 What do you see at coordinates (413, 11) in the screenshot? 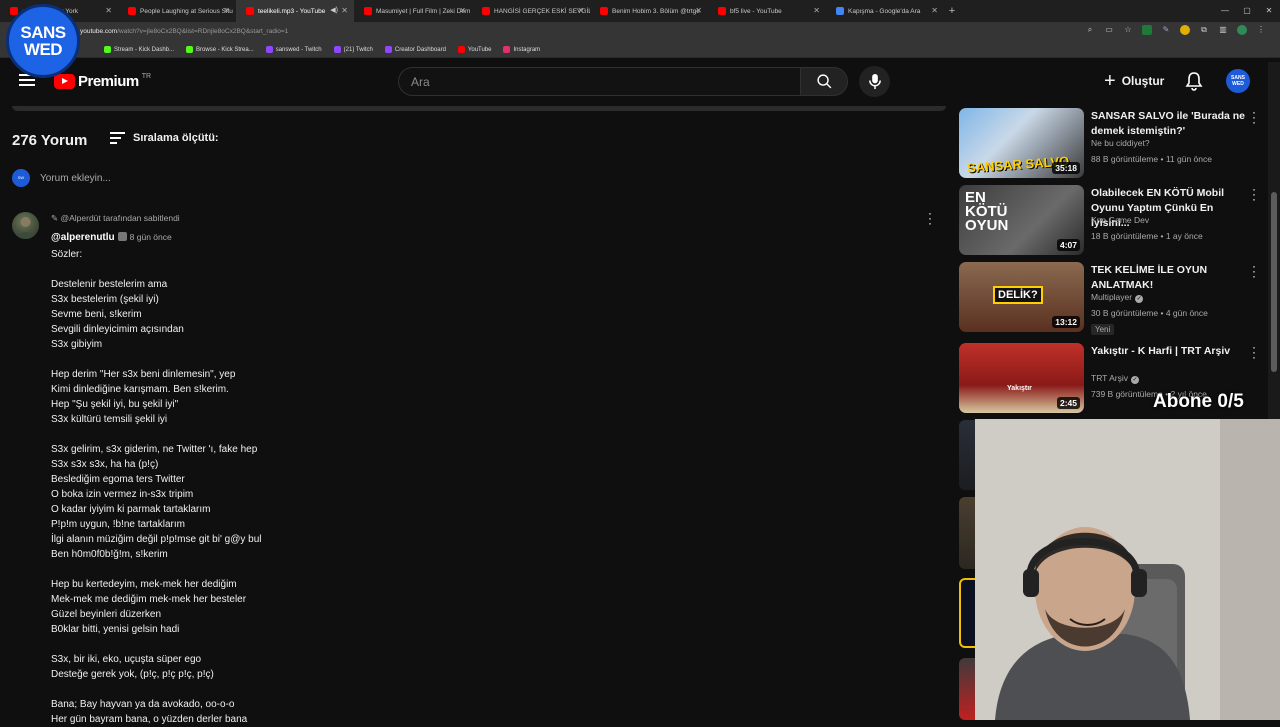
I see `browser-tab: Masumiyet | Full Film | Zeki Dem ✕` at bounding box center [413, 11].